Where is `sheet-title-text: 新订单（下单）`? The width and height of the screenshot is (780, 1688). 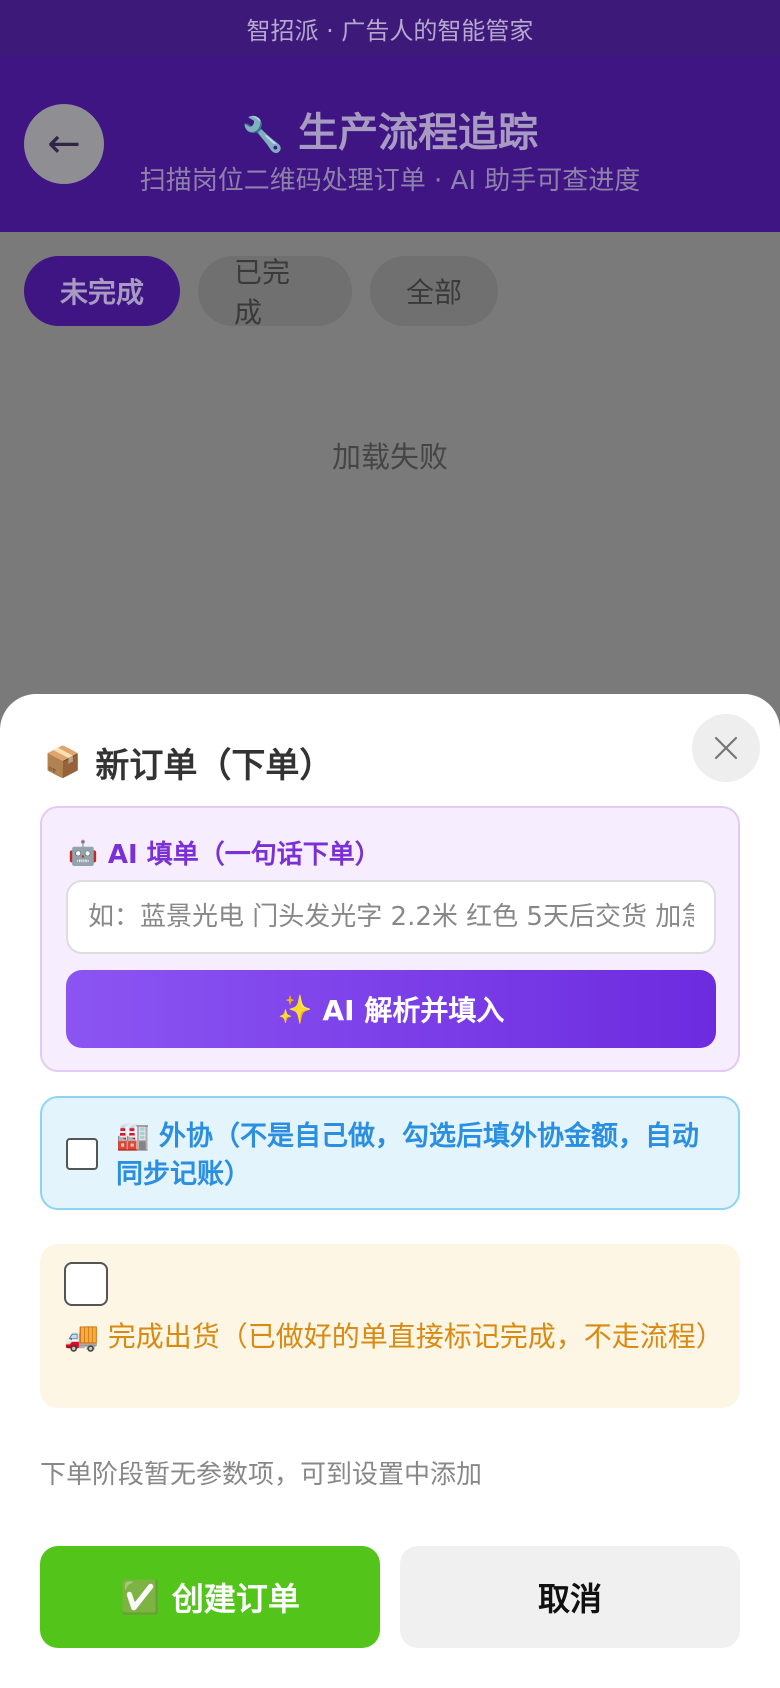 sheet-title-text: 新订单（下单） is located at coordinates (214, 766).